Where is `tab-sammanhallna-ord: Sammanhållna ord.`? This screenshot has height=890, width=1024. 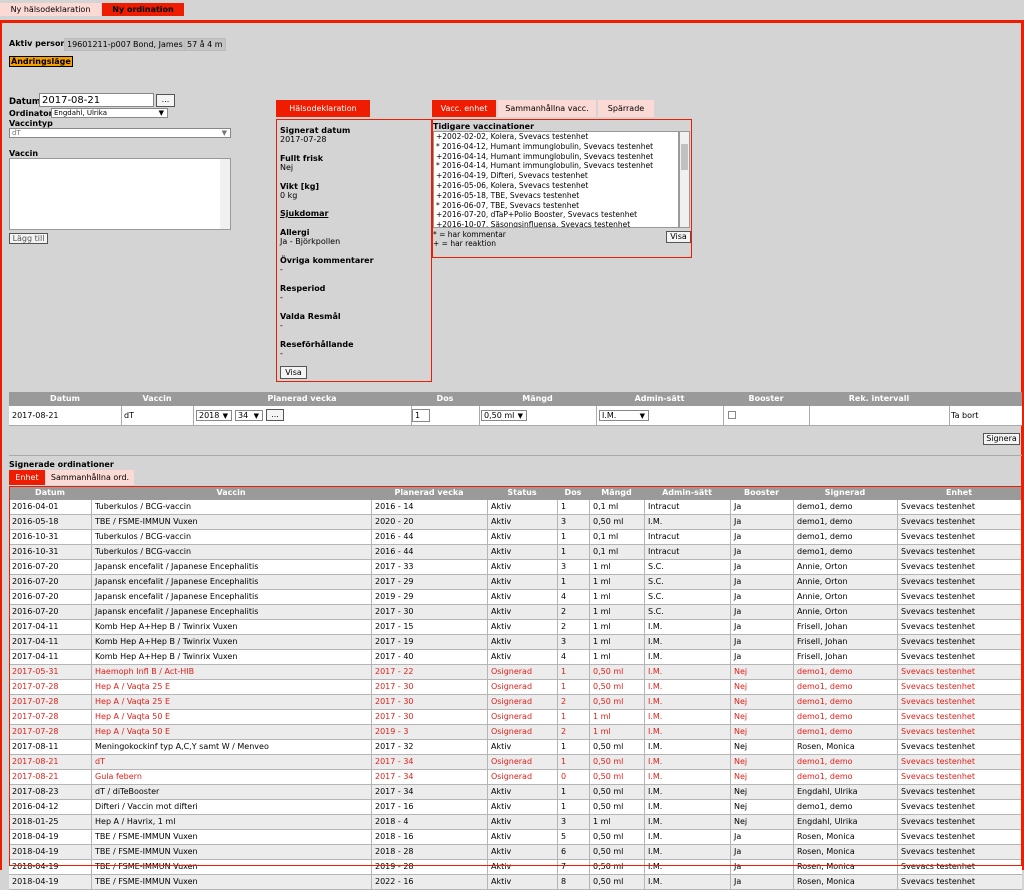
tab-sammanhallna-ord: Sammanhållna ord. is located at coordinates (90, 477).